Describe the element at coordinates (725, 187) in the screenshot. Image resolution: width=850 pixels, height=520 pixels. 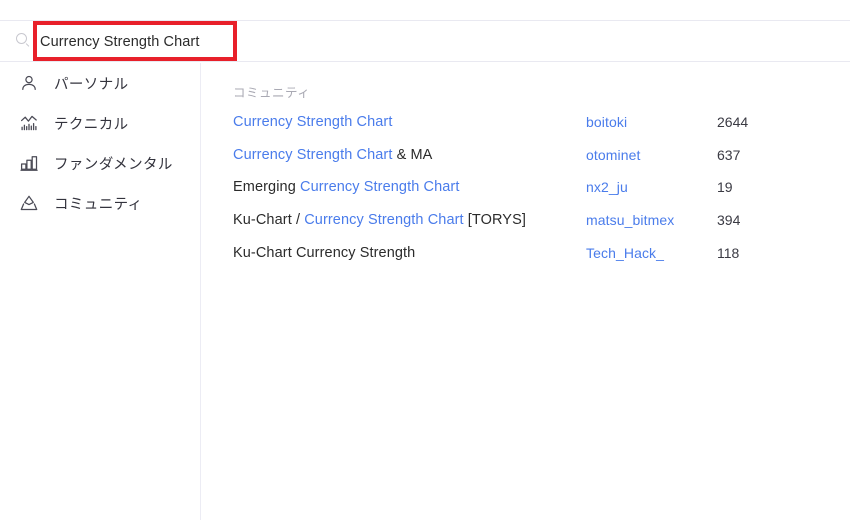
I see `result-count: 19` at that location.